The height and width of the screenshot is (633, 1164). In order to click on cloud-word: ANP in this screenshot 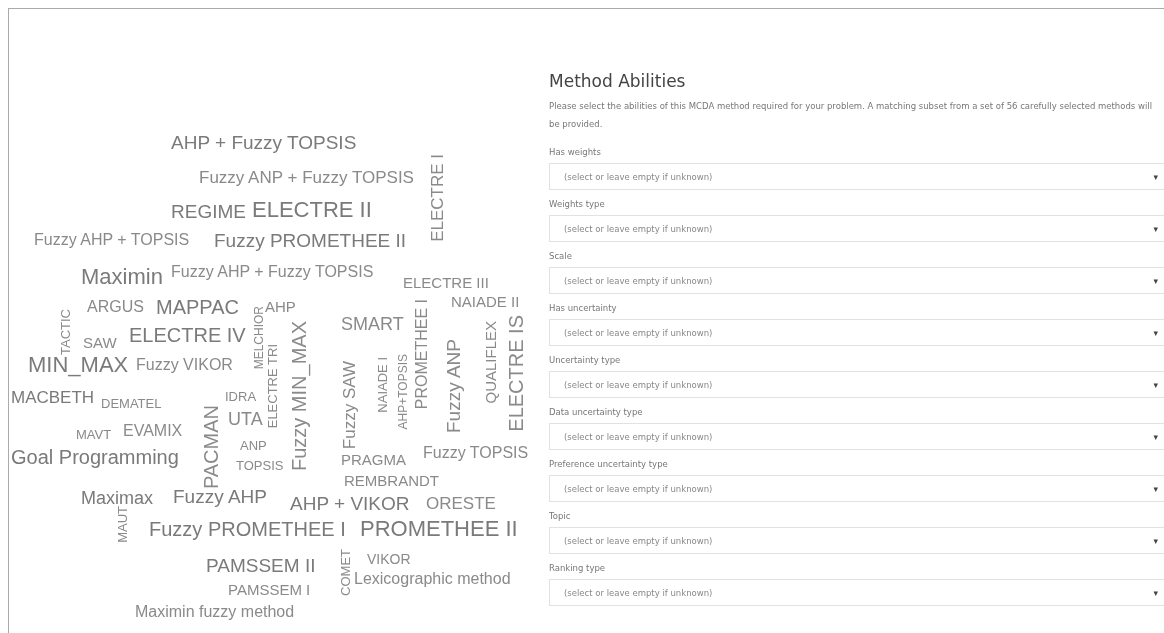, I will do `click(253, 445)`.